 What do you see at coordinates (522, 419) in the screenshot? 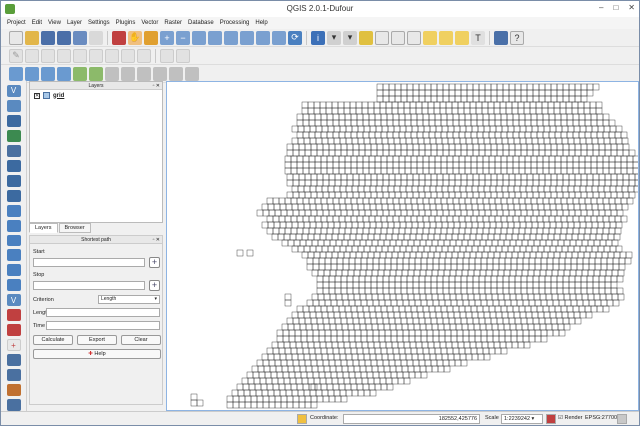
I see `scale-combo: 1:2239242 ▾` at bounding box center [522, 419].